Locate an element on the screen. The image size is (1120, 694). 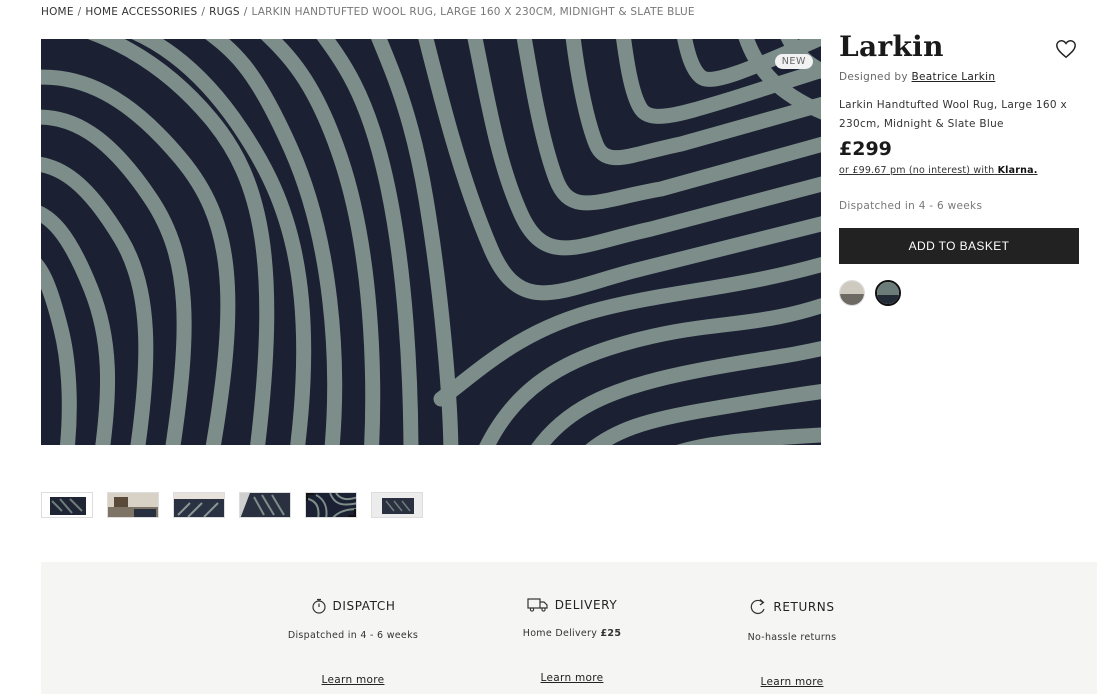
returns-icon is located at coordinates (758, 607).